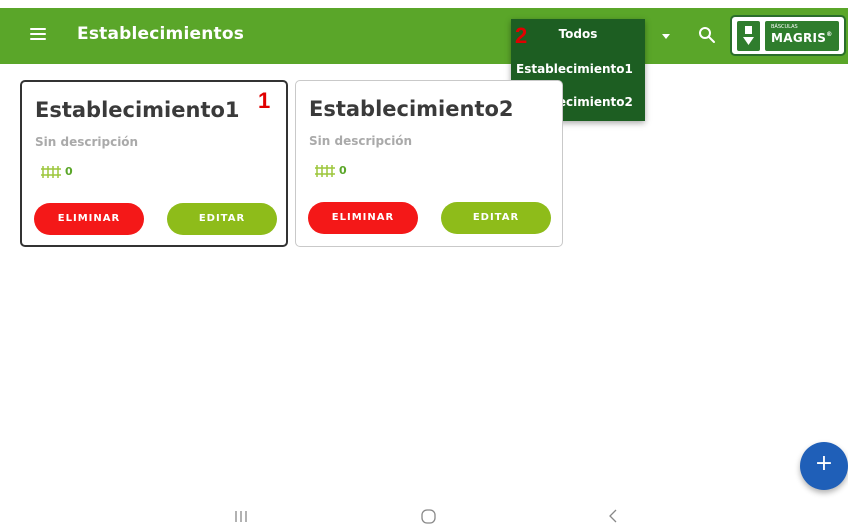 Image resolution: width=848 pixels, height=524 pixels. Describe the element at coordinates (666, 36) in the screenshot. I see `chevron-down-icon` at that location.